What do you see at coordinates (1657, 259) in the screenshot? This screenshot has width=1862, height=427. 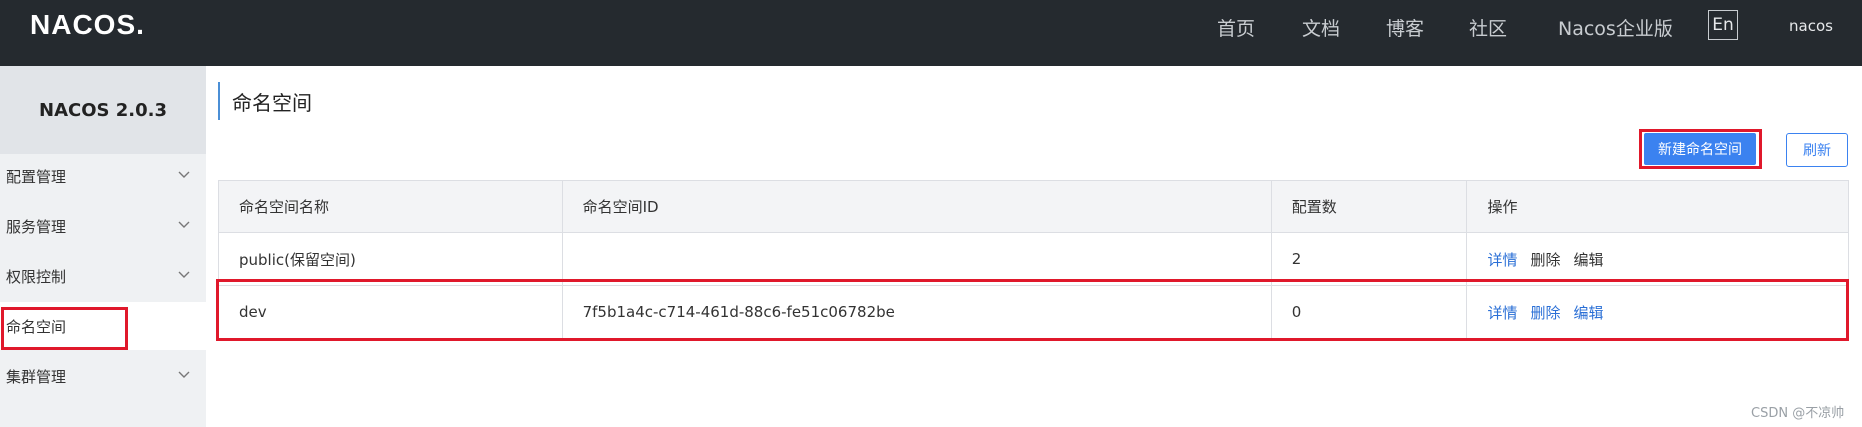 I see `row-actions: 详情 删除 编辑` at bounding box center [1657, 259].